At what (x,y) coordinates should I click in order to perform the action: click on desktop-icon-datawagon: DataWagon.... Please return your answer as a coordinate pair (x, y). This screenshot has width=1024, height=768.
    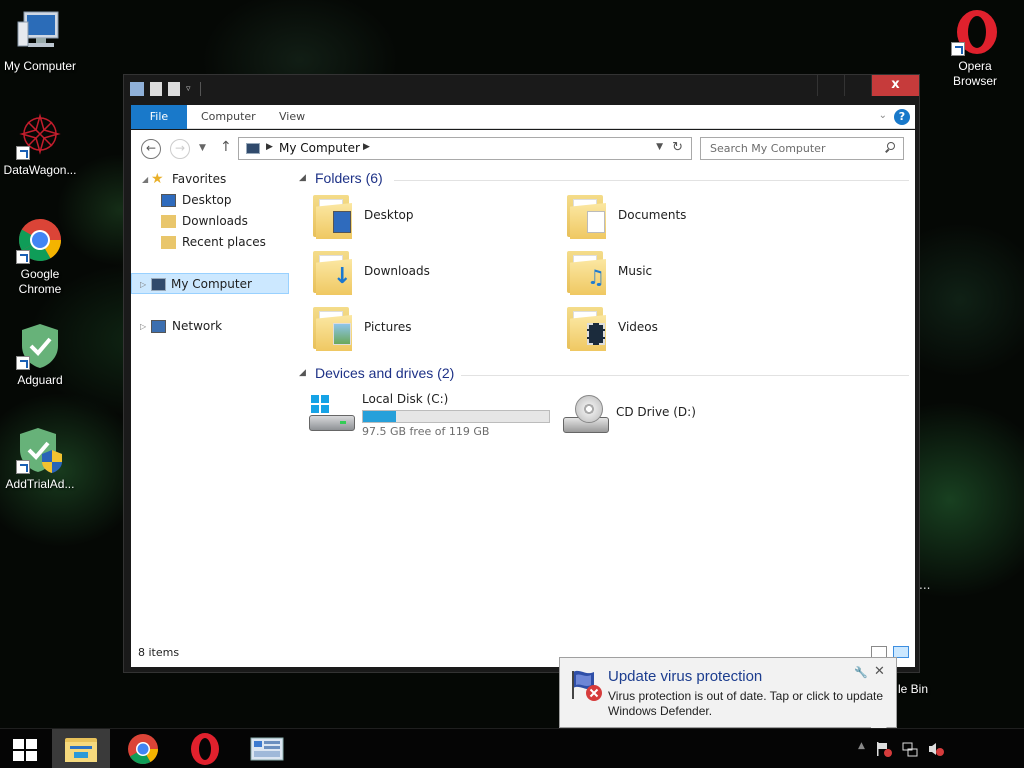
    Looking at the image, I should click on (40, 145).